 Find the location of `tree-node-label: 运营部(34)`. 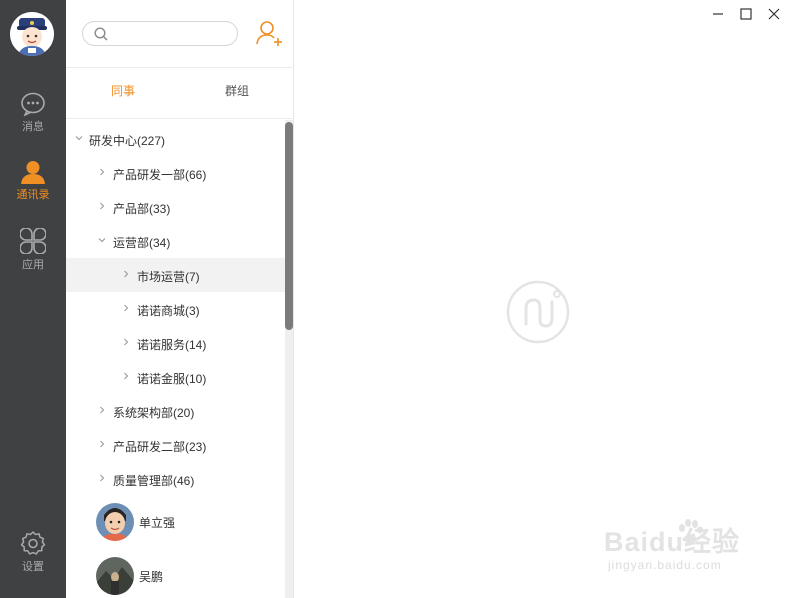

tree-node-label: 运营部(34) is located at coordinates (142, 243).